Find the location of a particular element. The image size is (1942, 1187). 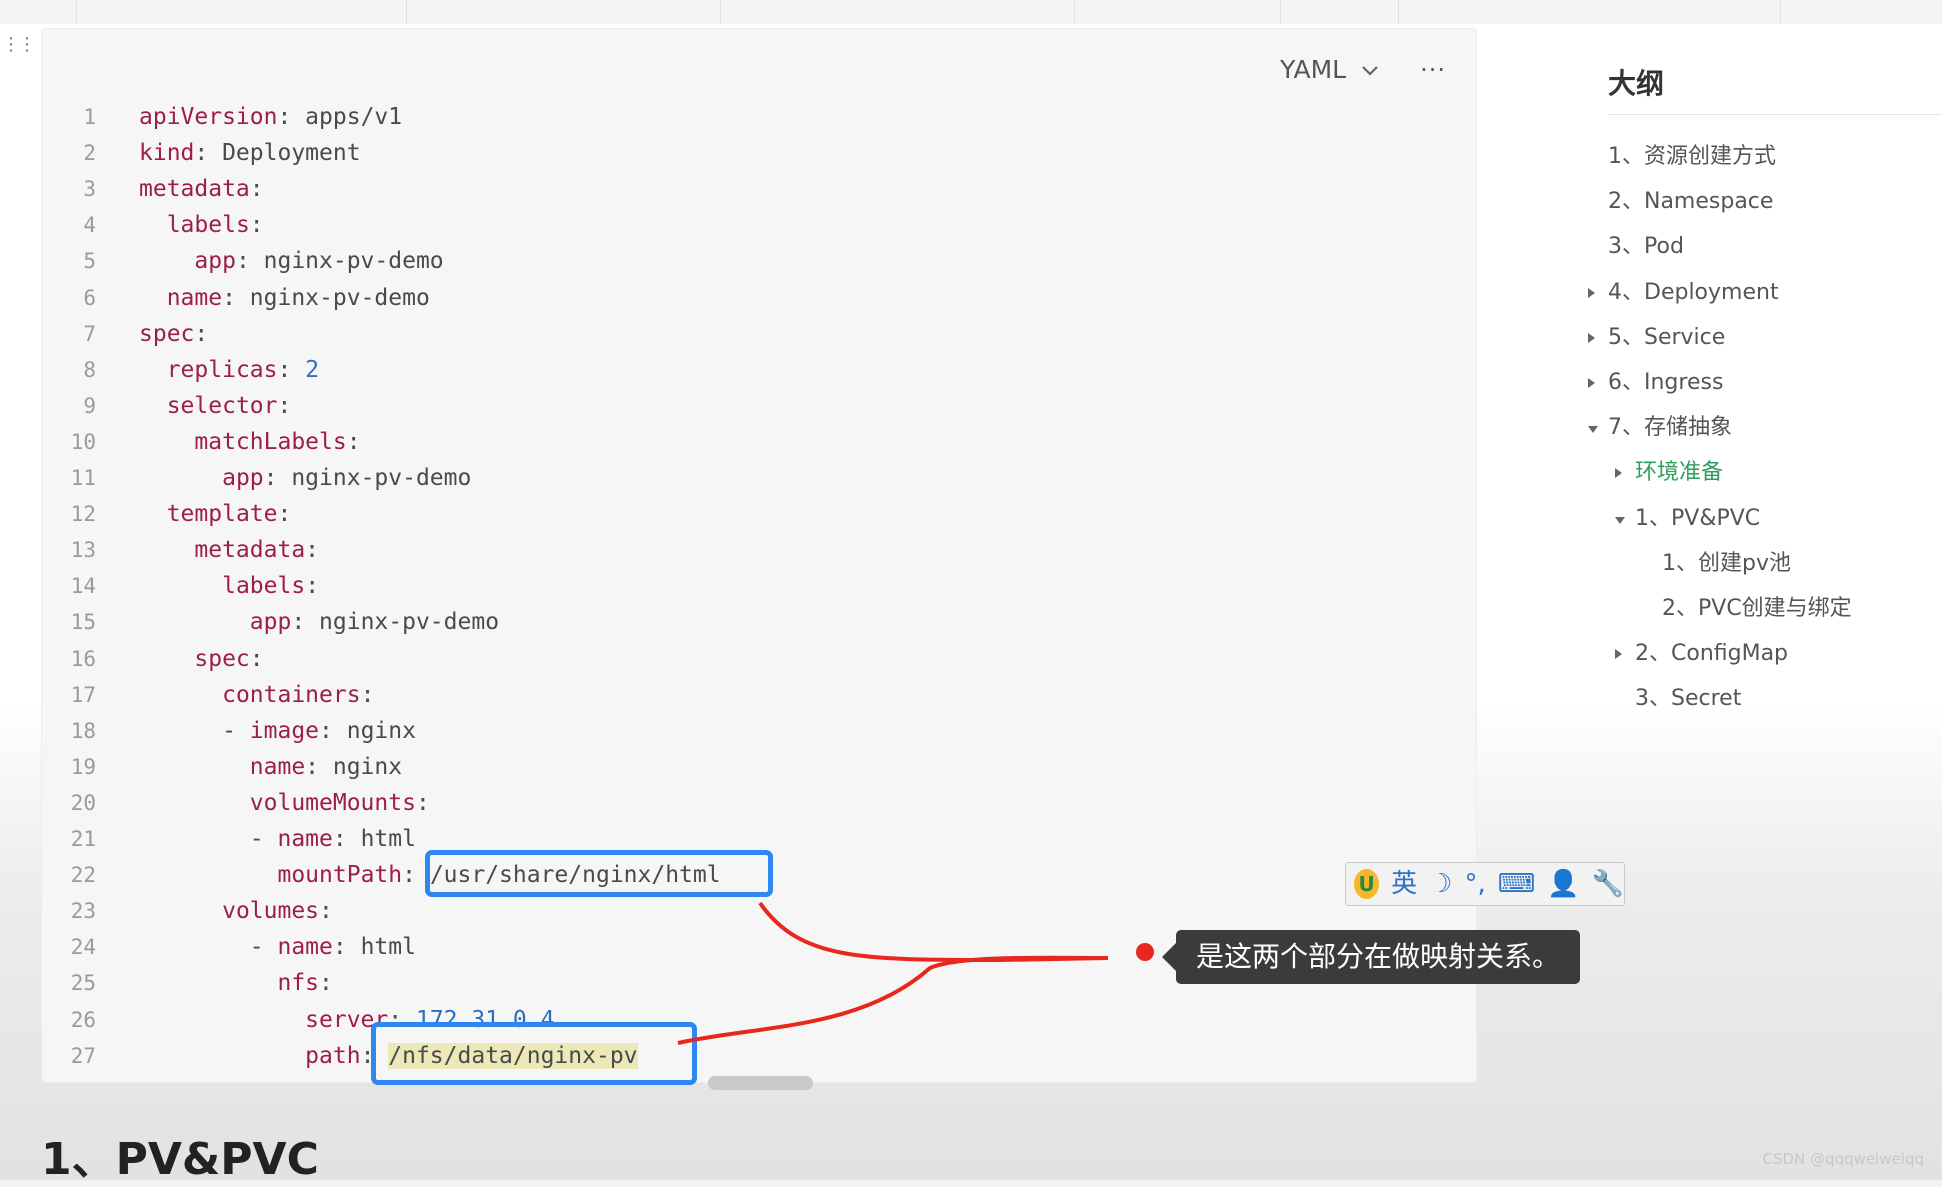

code-line: 19 name: nginx is located at coordinates (759, 767).